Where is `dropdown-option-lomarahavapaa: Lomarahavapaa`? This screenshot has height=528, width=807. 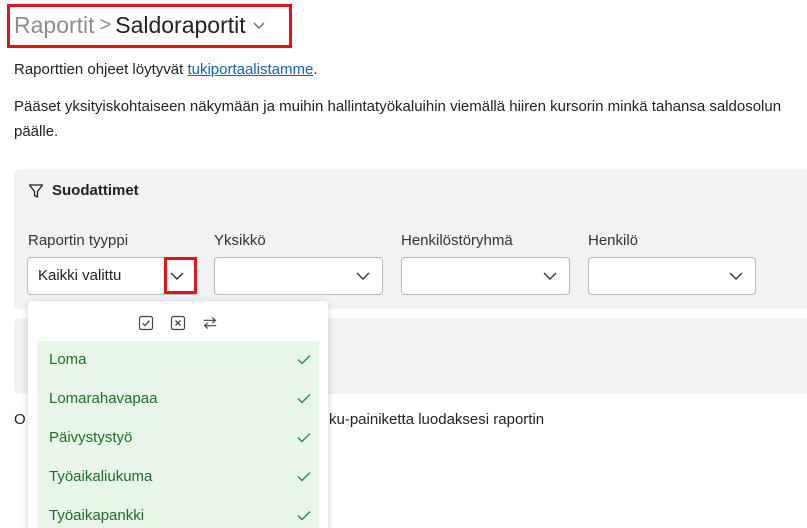 dropdown-option-lomarahavapaa: Lomarahavapaa is located at coordinates (178, 399).